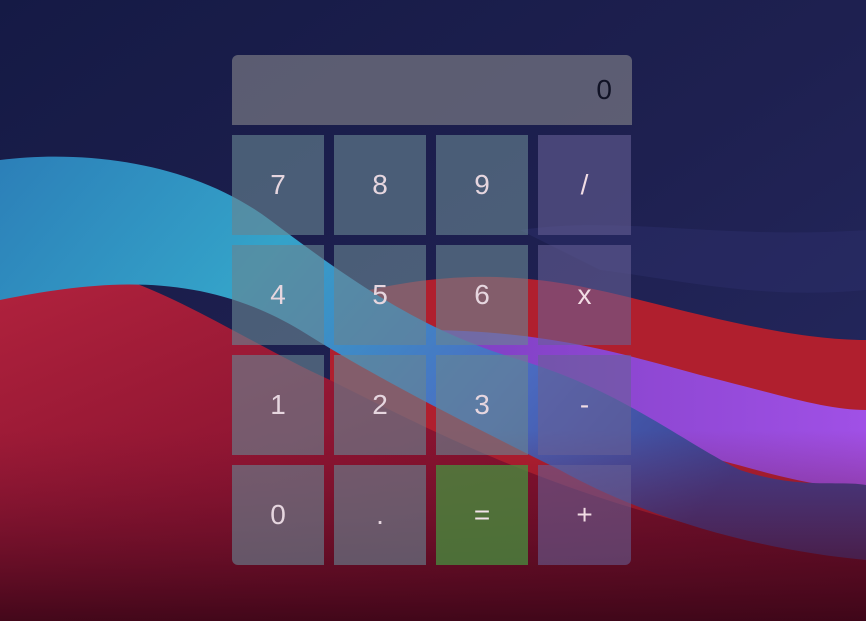 The height and width of the screenshot is (621, 866). Describe the element at coordinates (482, 515) in the screenshot. I see `equals-key: =` at that location.